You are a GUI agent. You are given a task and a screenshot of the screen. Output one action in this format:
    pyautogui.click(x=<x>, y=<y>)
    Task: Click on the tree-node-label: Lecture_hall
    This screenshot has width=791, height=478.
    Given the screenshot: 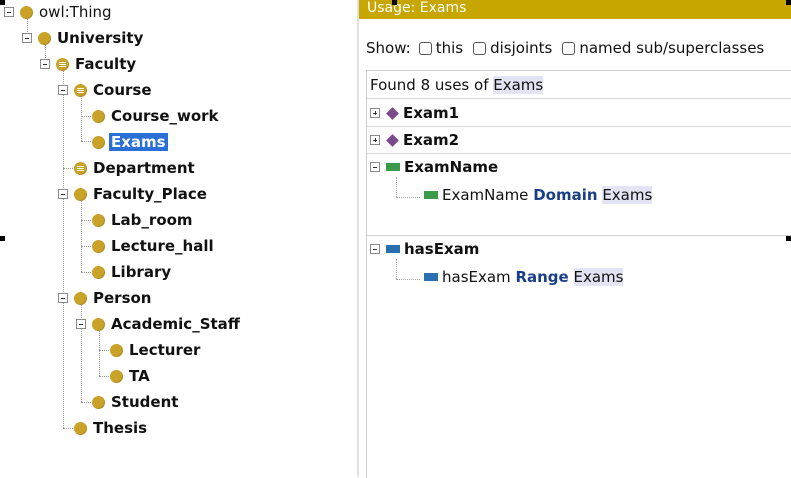 What is the action you would take?
    pyautogui.click(x=162, y=246)
    